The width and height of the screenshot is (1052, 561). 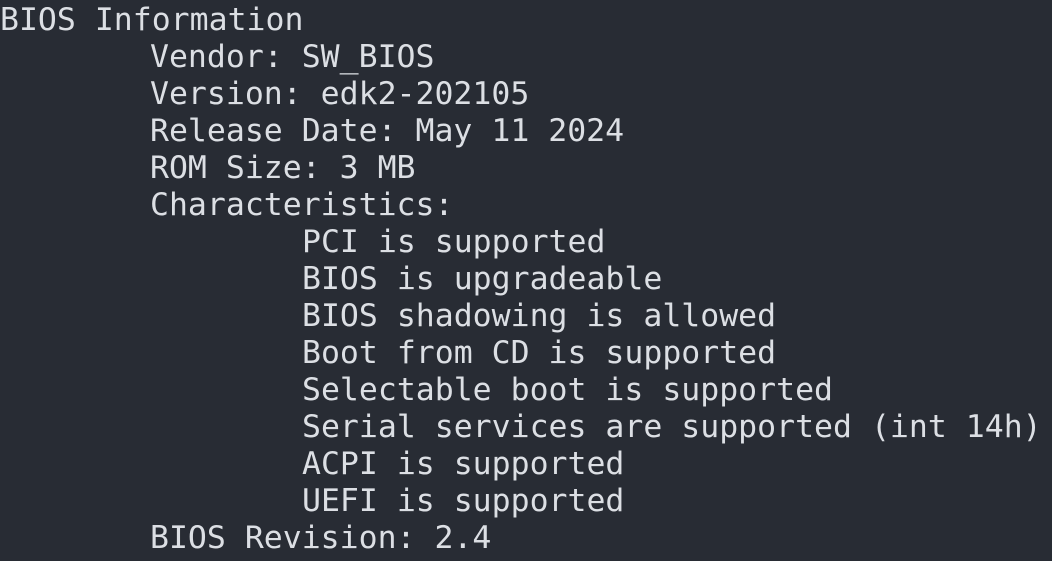 What do you see at coordinates (321, 538) in the screenshot?
I see `bios-revision-line: BIOS Revision: 2.4` at bounding box center [321, 538].